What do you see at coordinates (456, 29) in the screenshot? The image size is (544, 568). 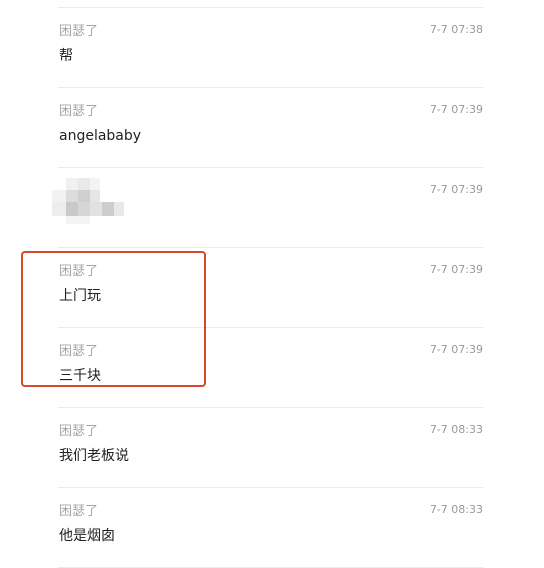 I see `message-time: 7-7 07:38` at bounding box center [456, 29].